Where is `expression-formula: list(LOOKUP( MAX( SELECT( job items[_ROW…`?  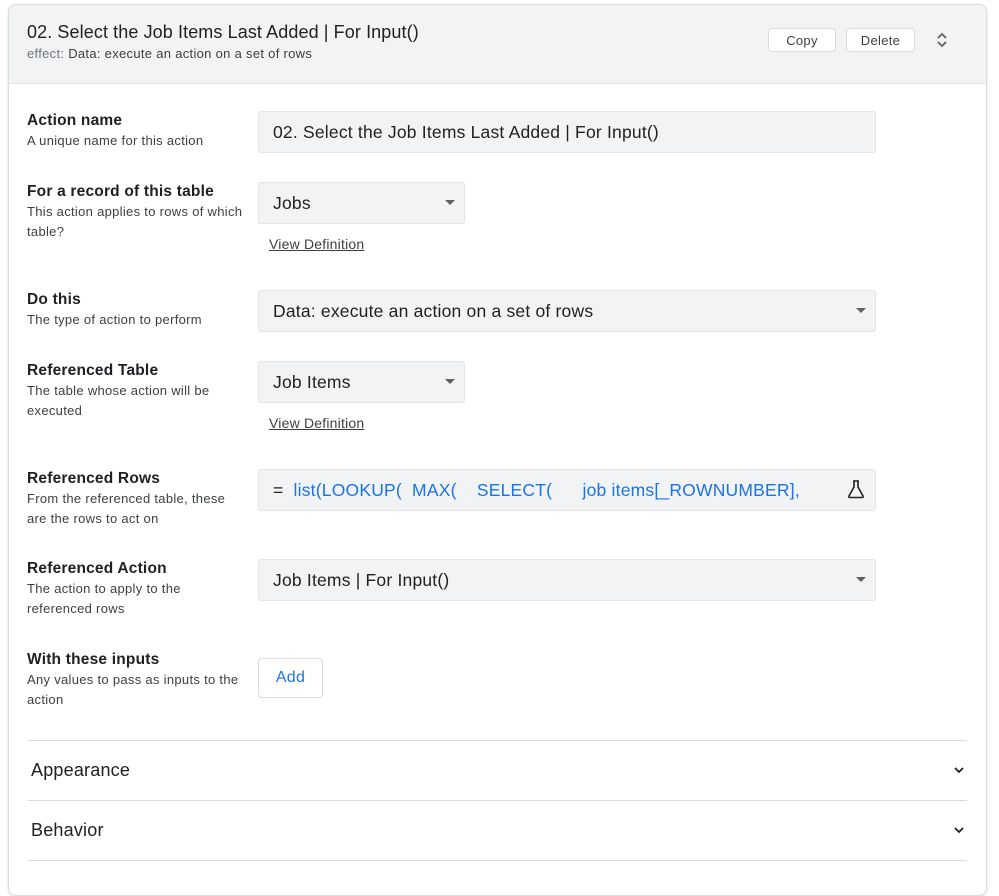 expression-formula: list(LOOKUP( MAX( SELECT( job items[_ROW… is located at coordinates (546, 489).